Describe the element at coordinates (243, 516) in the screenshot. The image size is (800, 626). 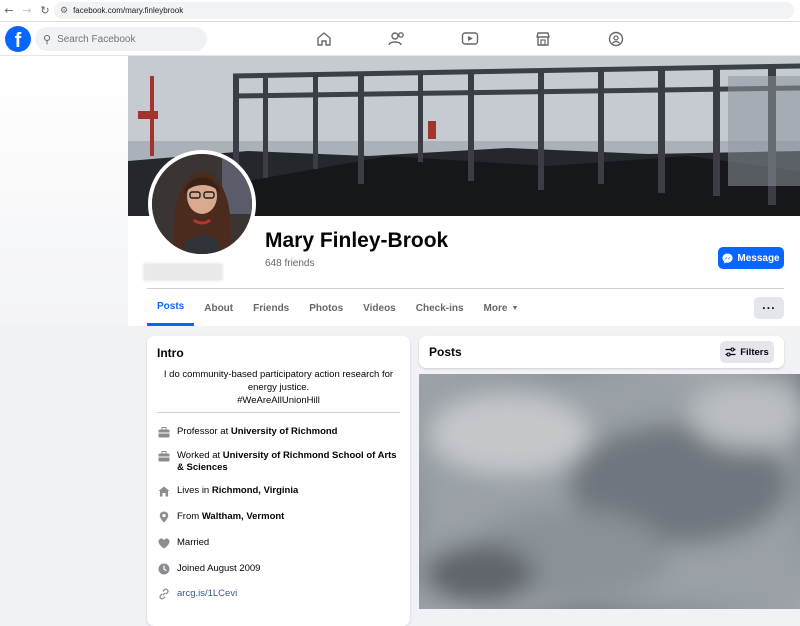
I see `from-place: Waltham, Vermont` at that location.